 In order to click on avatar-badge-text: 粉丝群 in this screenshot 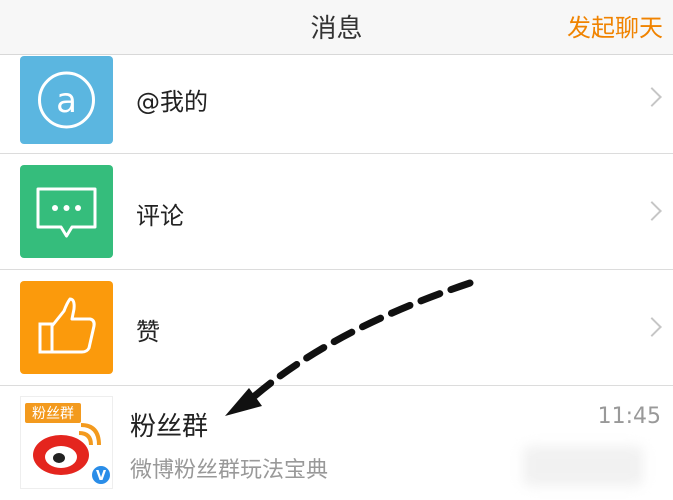, I will do `click(53, 414)`.